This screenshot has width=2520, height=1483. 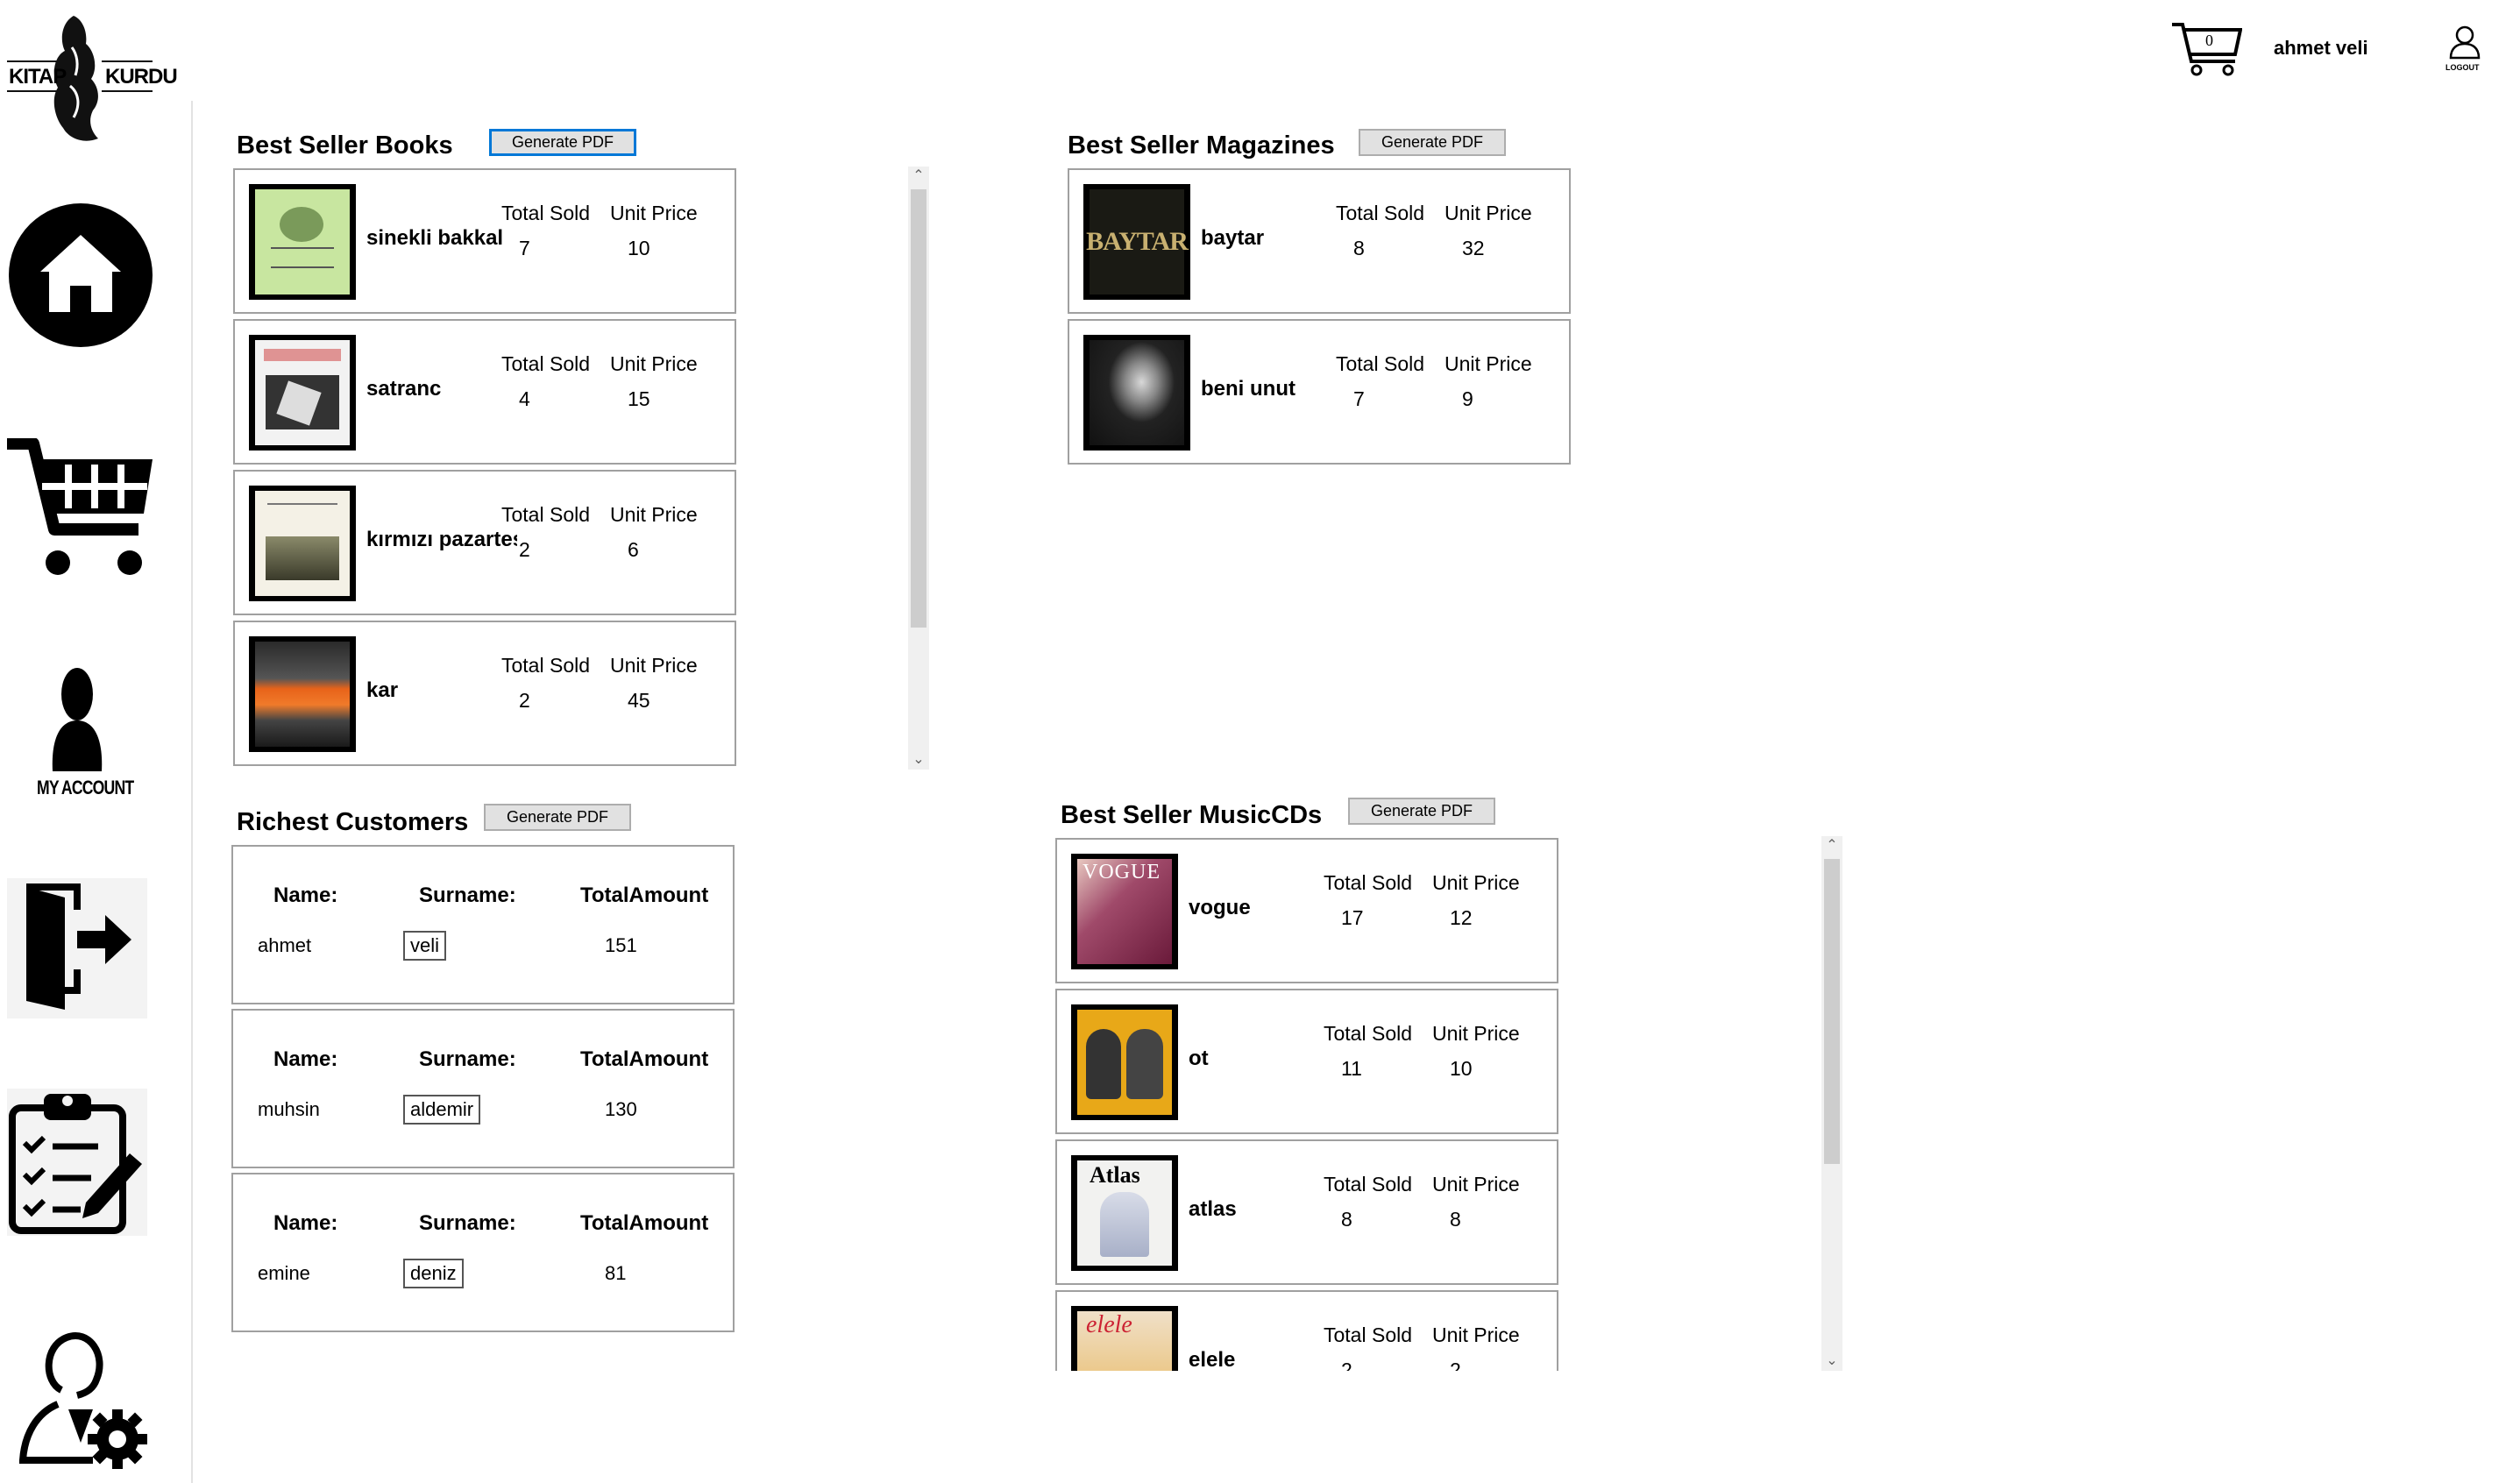 I want to click on book-name: sinekli bakkal, so click(x=435, y=238).